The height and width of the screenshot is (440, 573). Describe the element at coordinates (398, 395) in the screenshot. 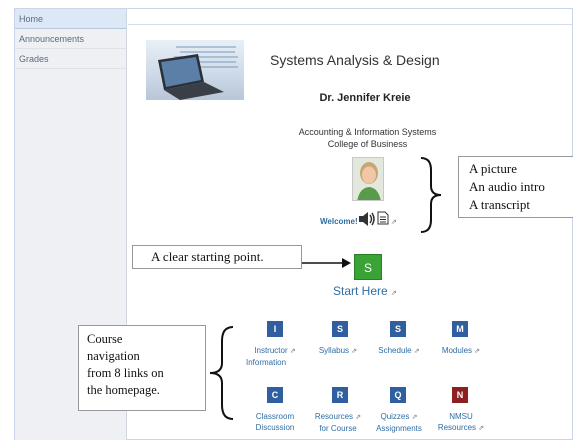

I see `tile-quizzes: Q` at that location.